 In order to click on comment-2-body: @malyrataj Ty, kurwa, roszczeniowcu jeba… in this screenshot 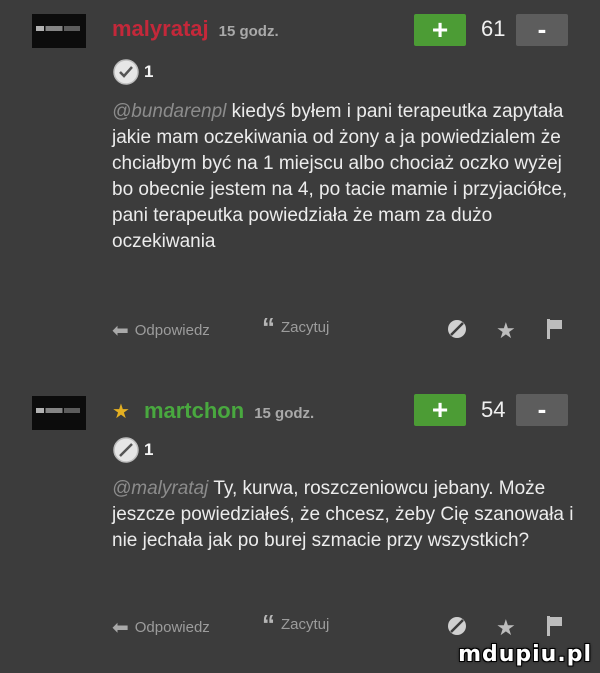, I will do `click(343, 515)`.